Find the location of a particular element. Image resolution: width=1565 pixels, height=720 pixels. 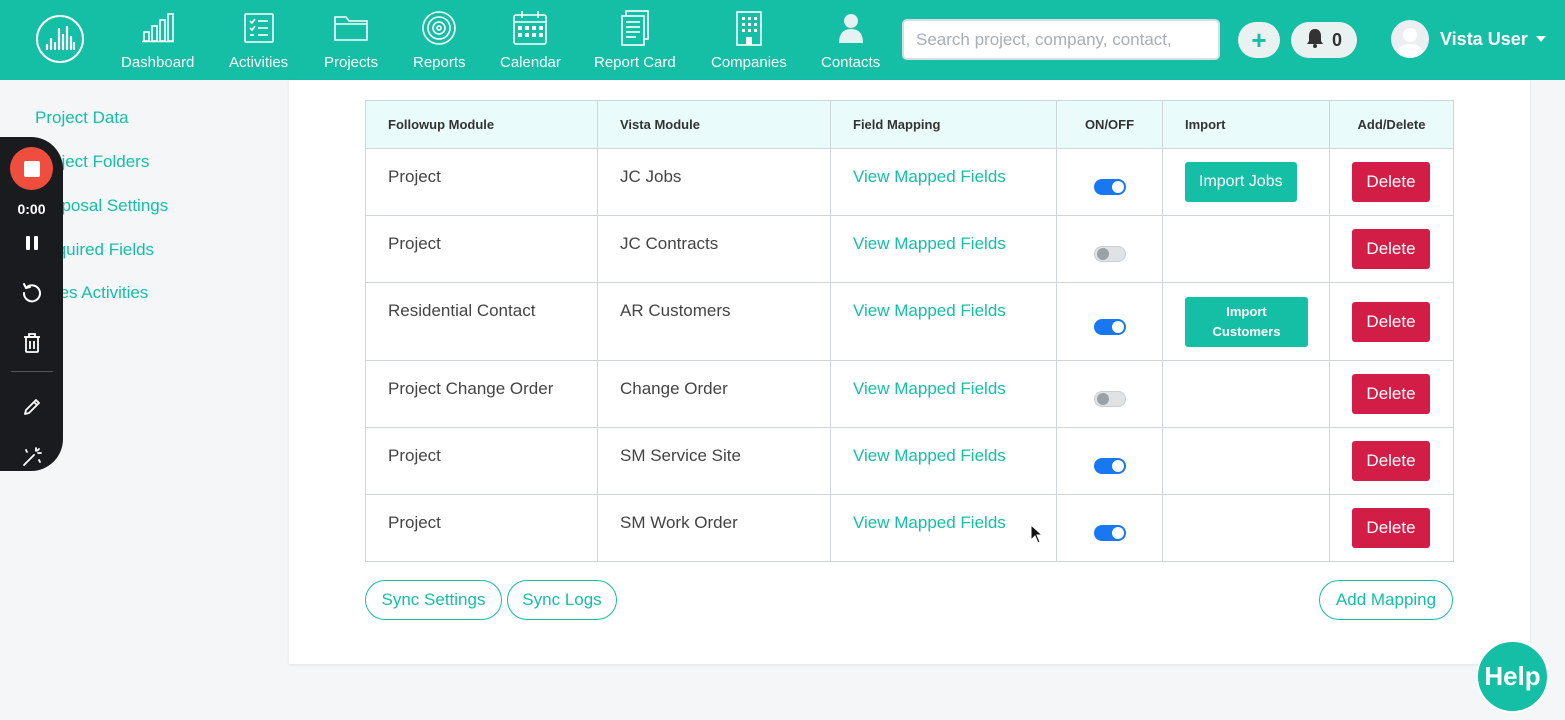

stop-recording-button is located at coordinates (31, 168).